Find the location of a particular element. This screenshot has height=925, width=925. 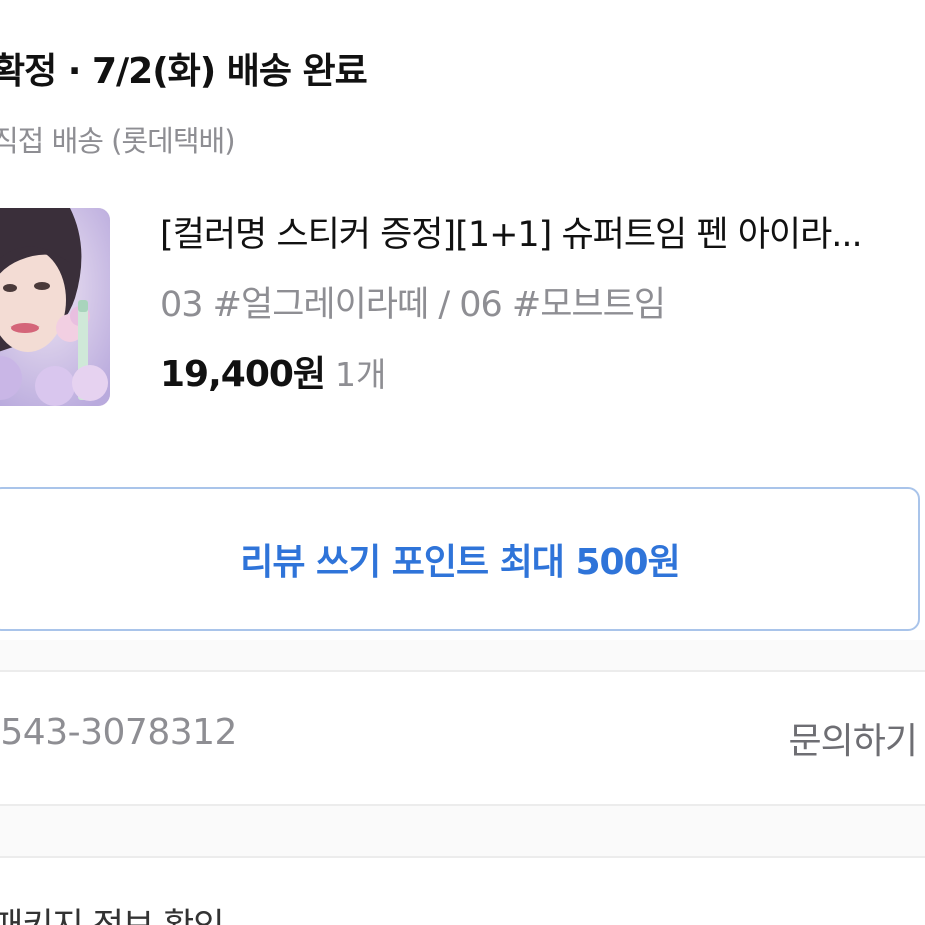

write-review-label: 리뷰 쓰기 포인트 최대 500원 is located at coordinates (460, 562).